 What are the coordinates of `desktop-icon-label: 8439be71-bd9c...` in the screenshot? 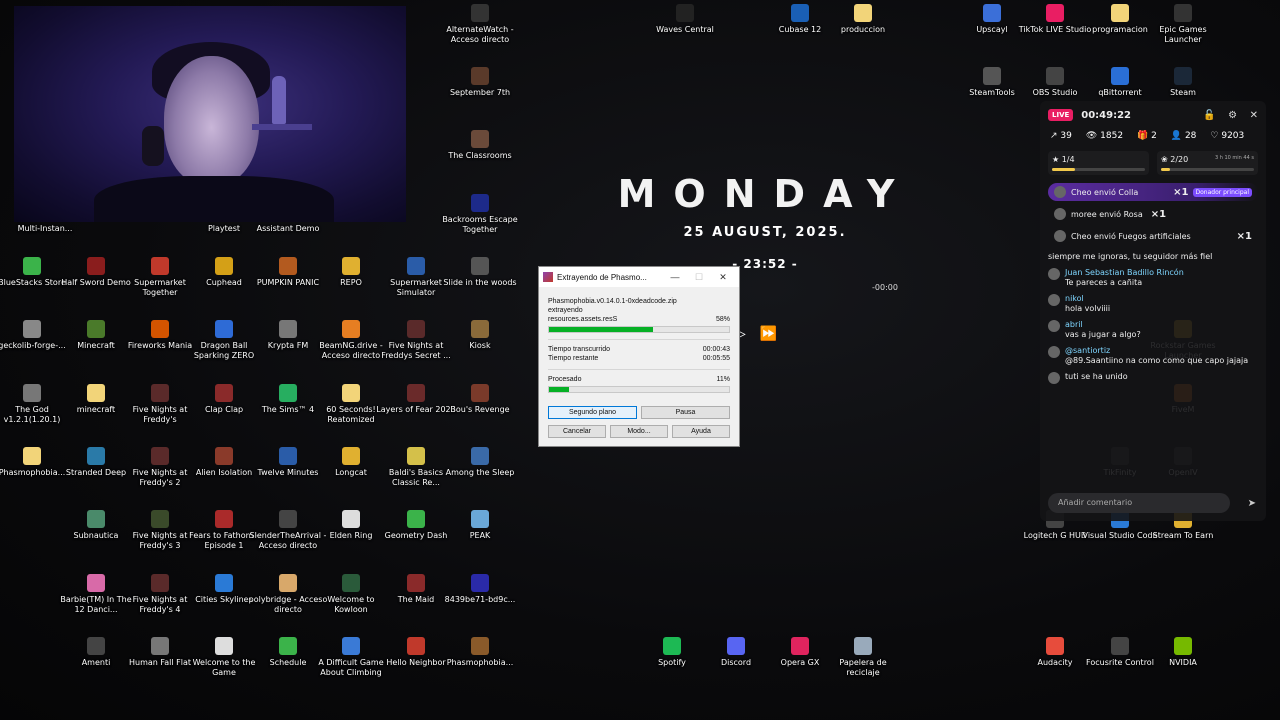 It's located at (480, 599).